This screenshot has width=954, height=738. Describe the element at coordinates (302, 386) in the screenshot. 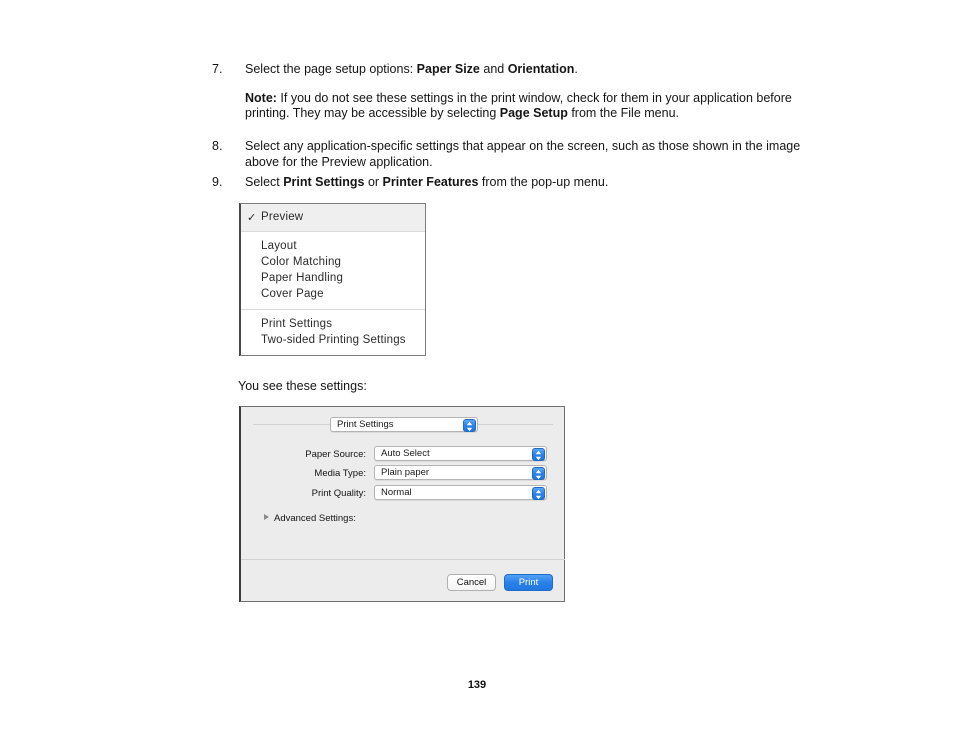

I see `caption-you-see-these-settings: You see these settings:` at that location.